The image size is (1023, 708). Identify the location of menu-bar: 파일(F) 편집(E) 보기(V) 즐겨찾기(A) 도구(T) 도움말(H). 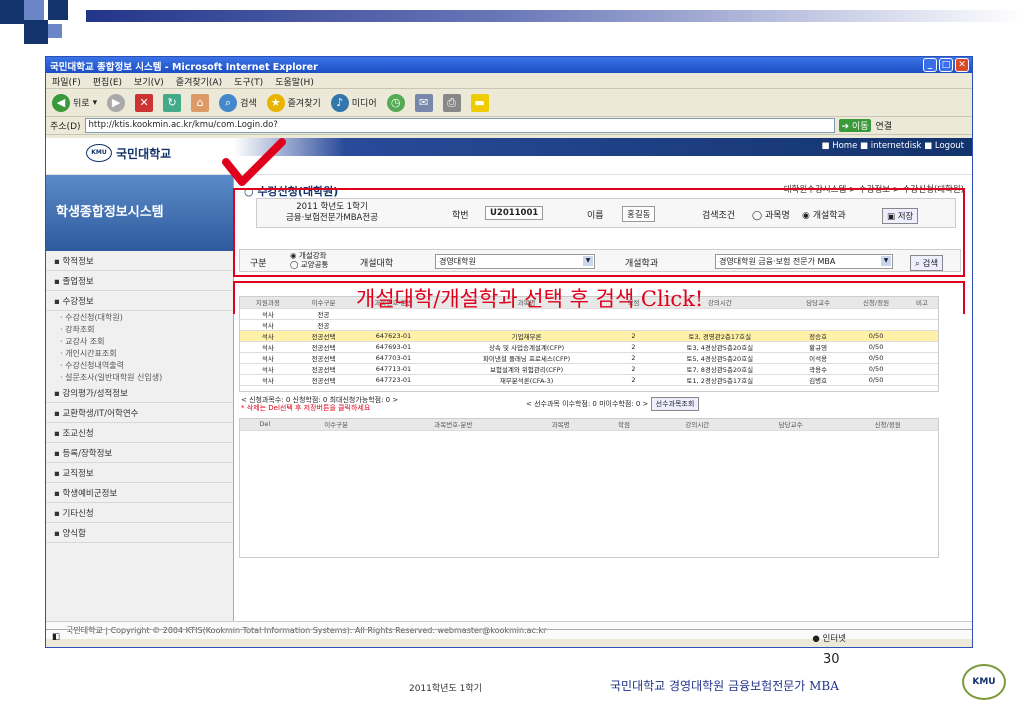
(509, 81).